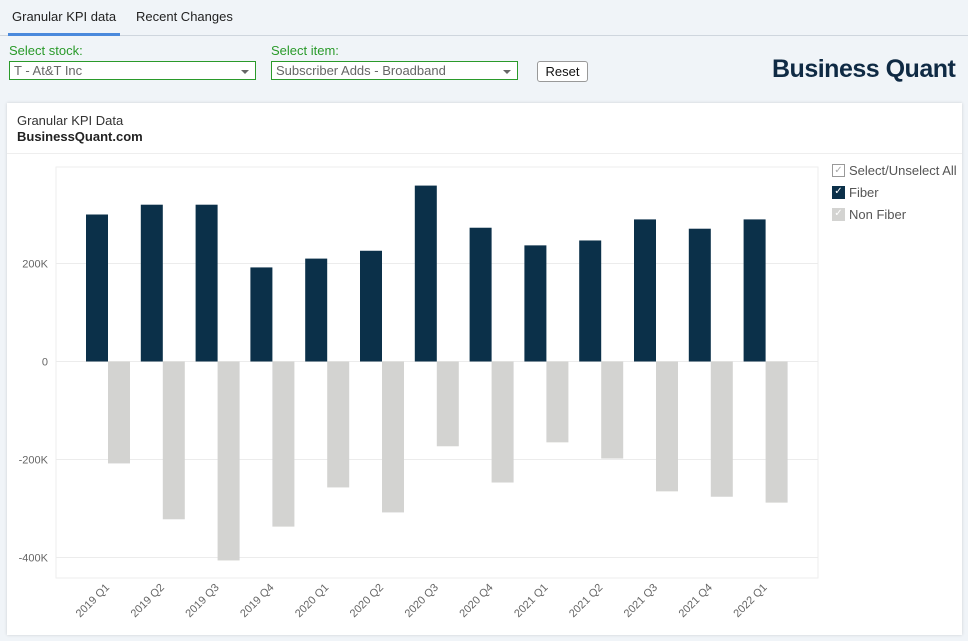  Describe the element at coordinates (367, 601) in the screenshot. I see `x-tick-label: 2020 Q2` at that location.